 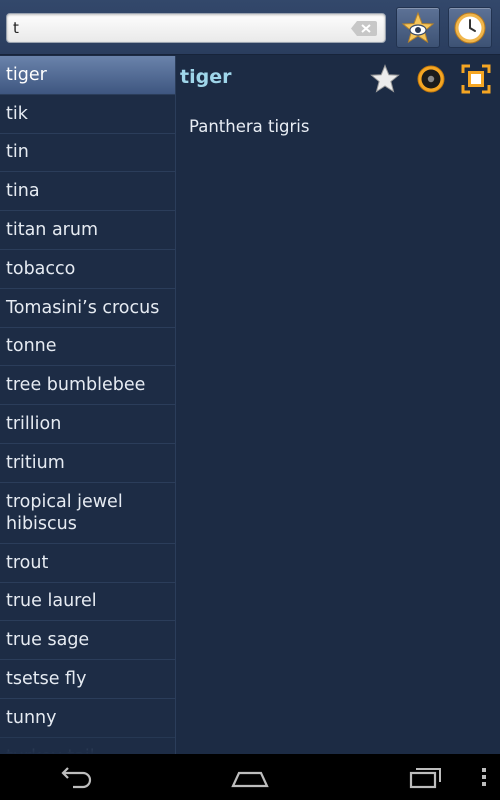 I want to click on list-item: tritium, so click(x=87, y=463).